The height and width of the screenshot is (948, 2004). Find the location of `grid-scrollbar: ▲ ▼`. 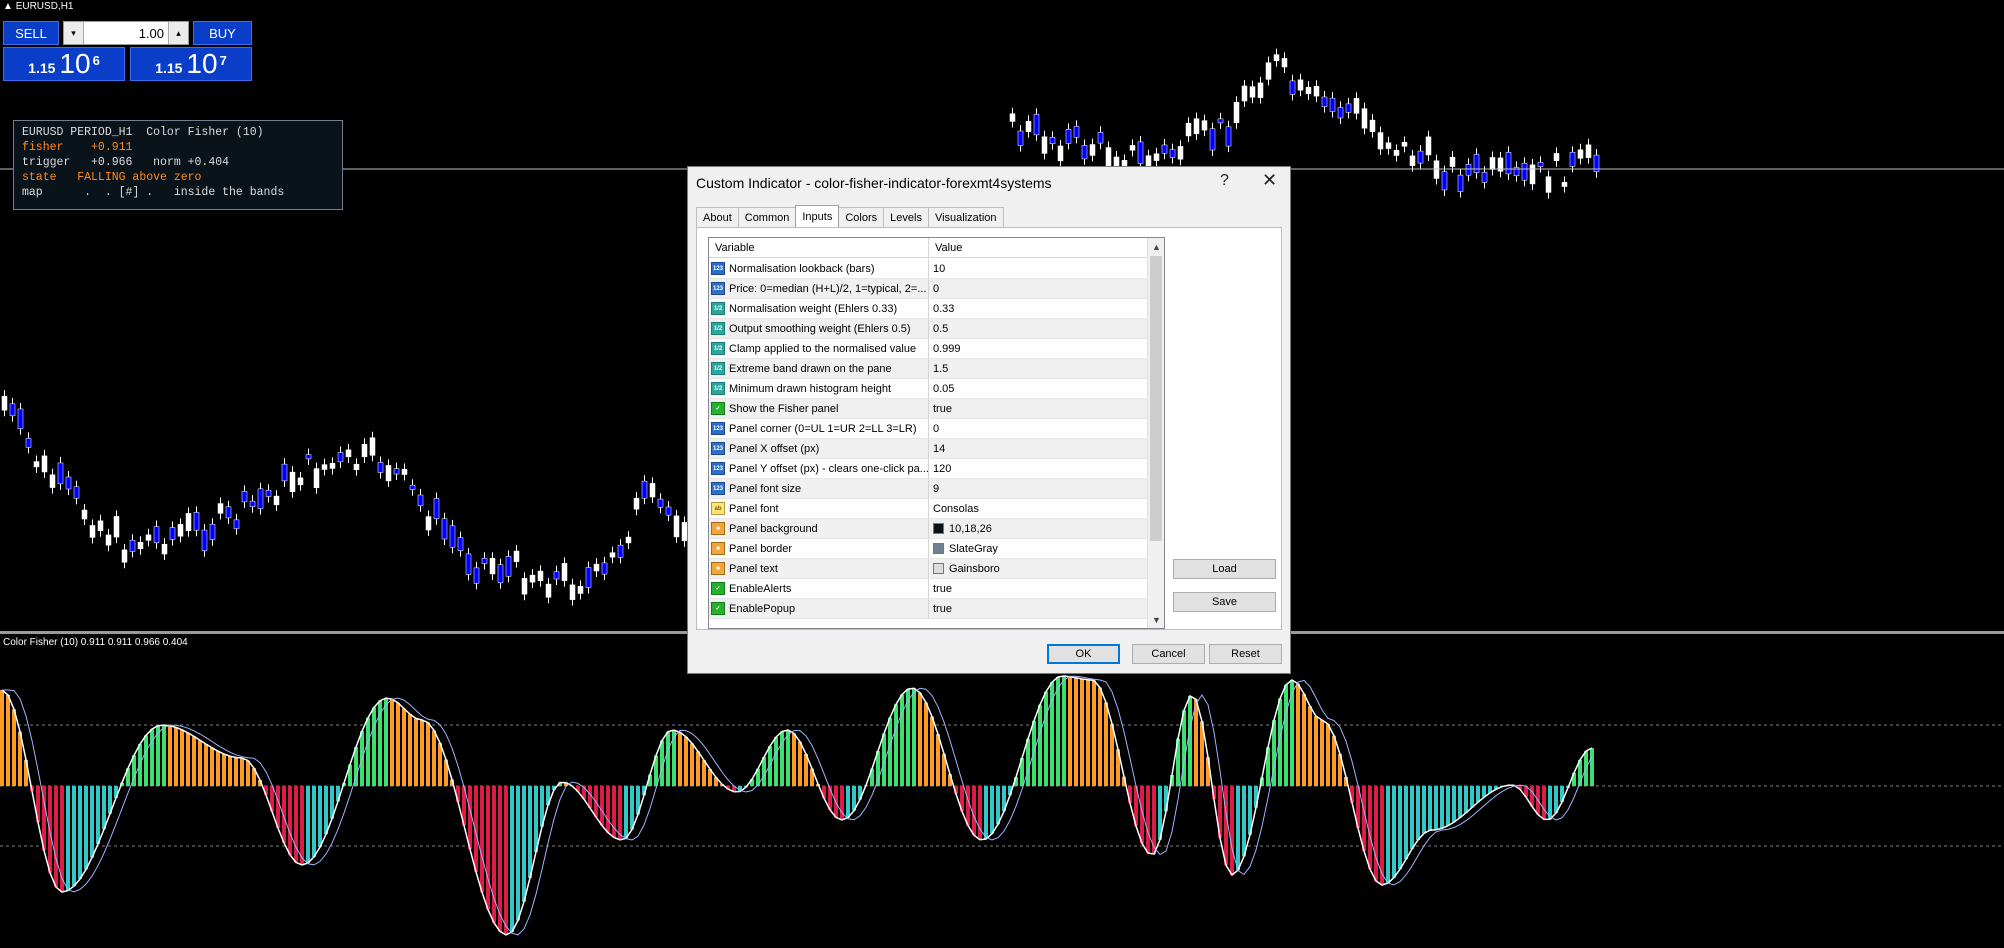

grid-scrollbar: ▲ ▼ is located at coordinates (1155, 433).